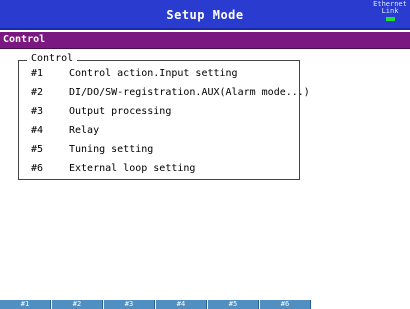  Describe the element at coordinates (120, 111) in the screenshot. I see `menu-item-label: Output processing` at that location.